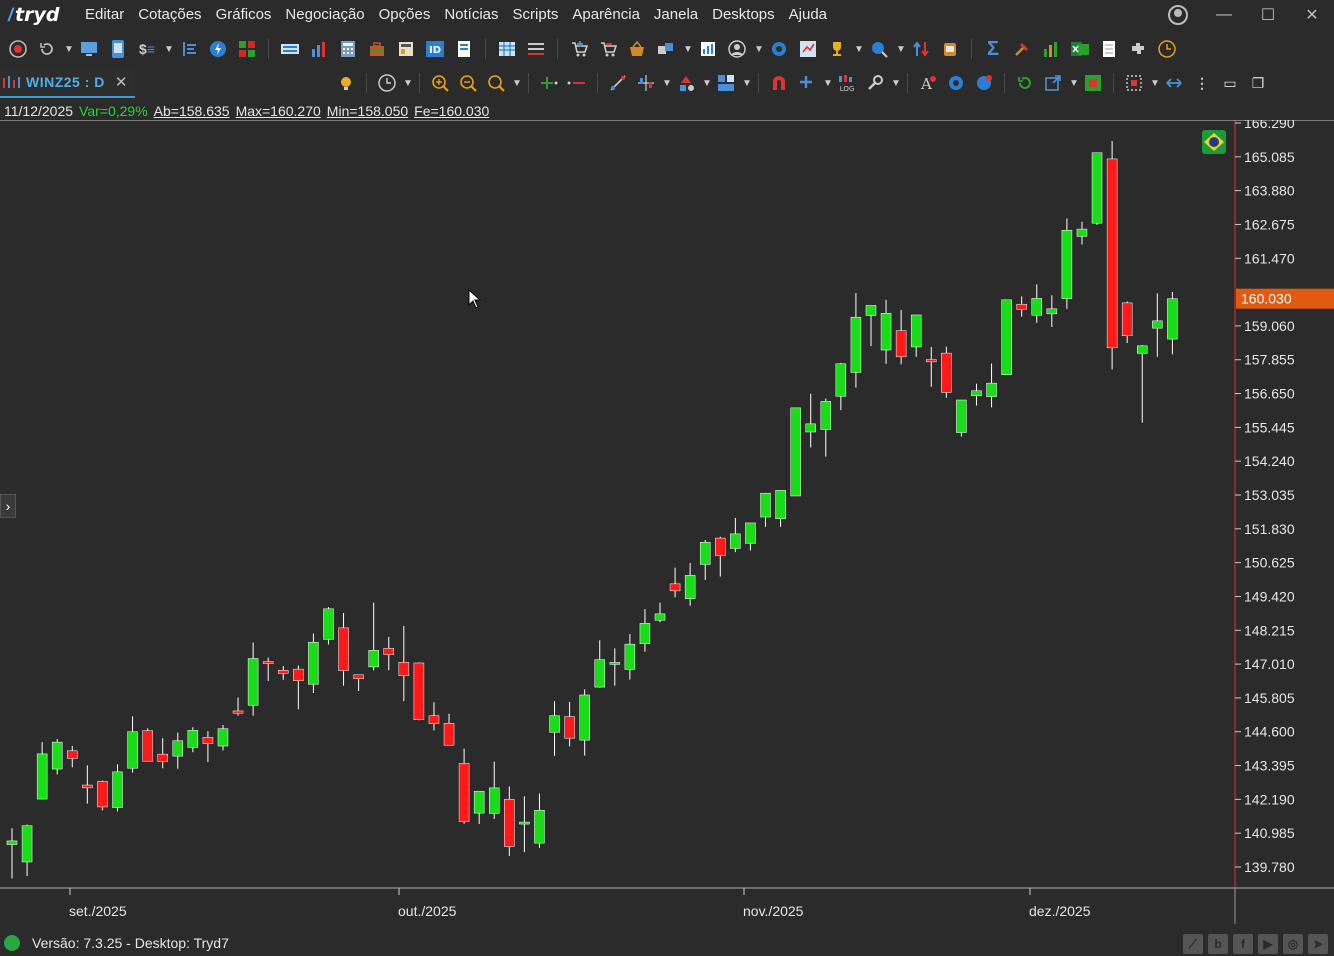 The height and width of the screenshot is (956, 1334). I want to click on remove-study-icon, so click(577, 83).